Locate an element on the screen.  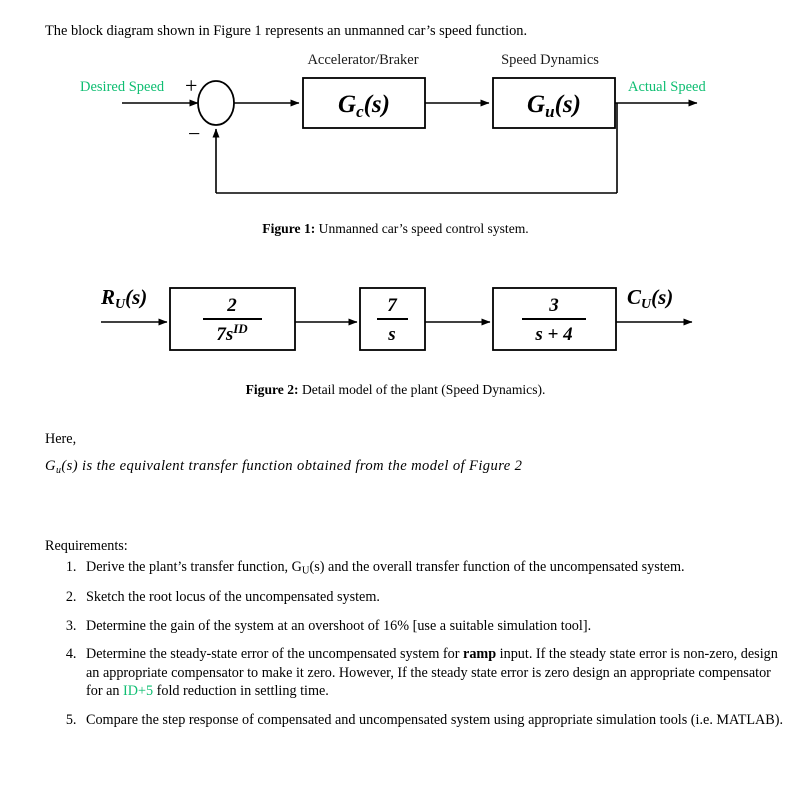
plant-block-label: Gu(s) is located at coordinates (554, 106).